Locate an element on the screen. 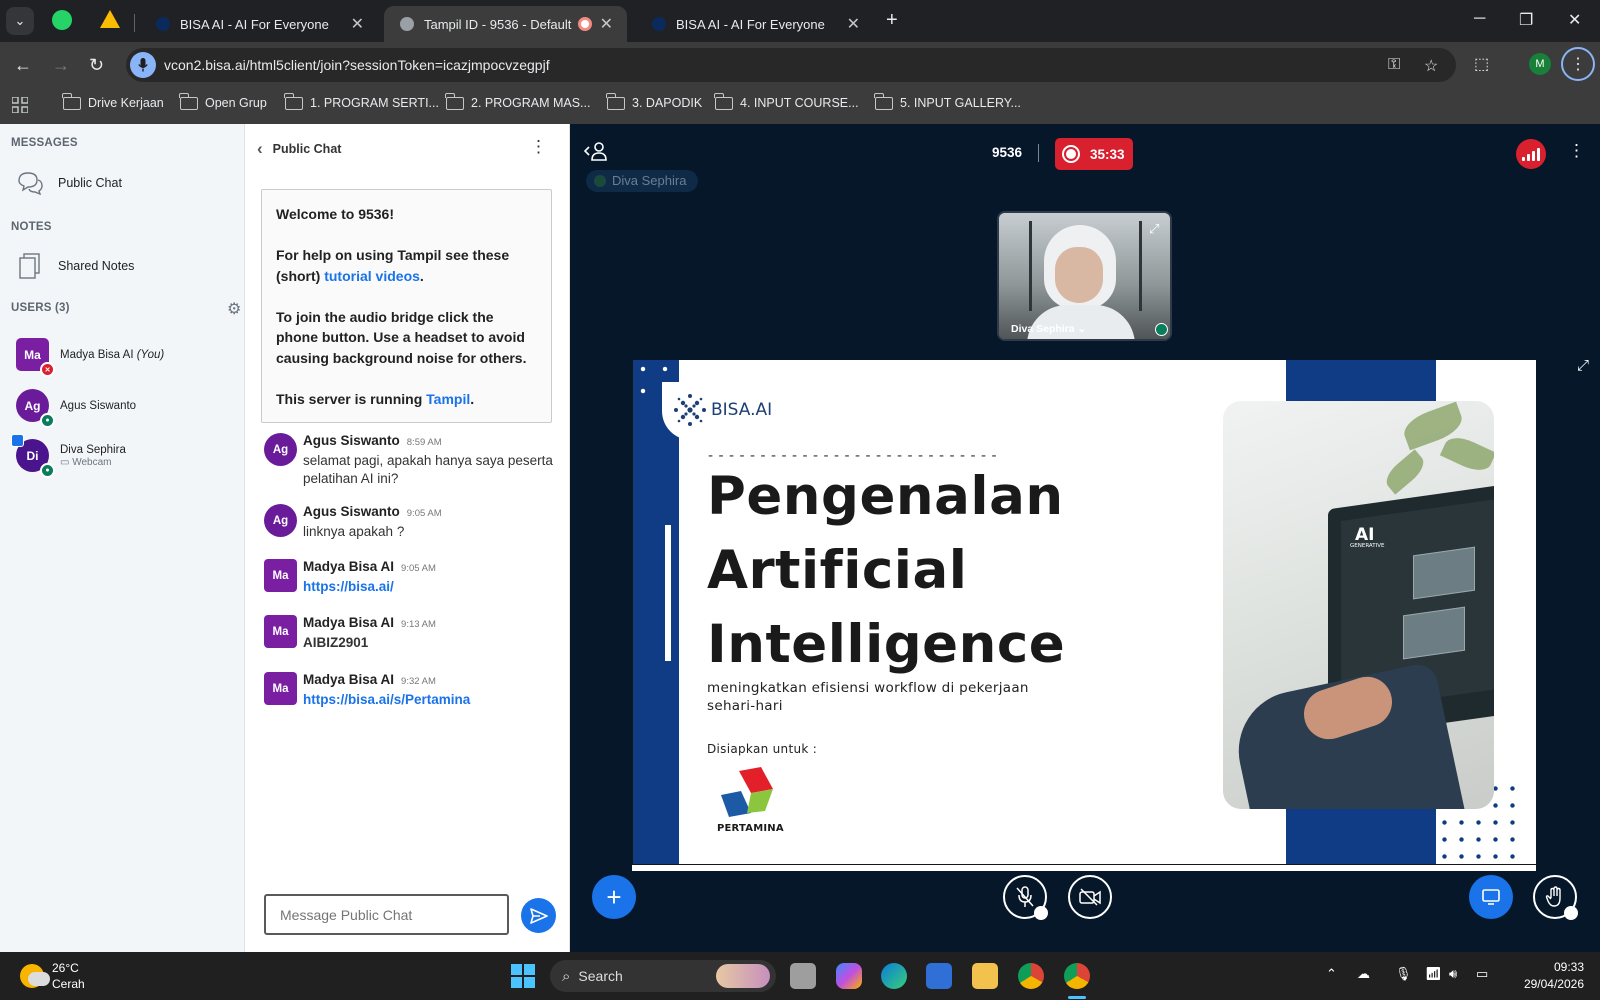 This screenshot has height=1000, width=1600. reload-button: ↻ is located at coordinates (96, 65).